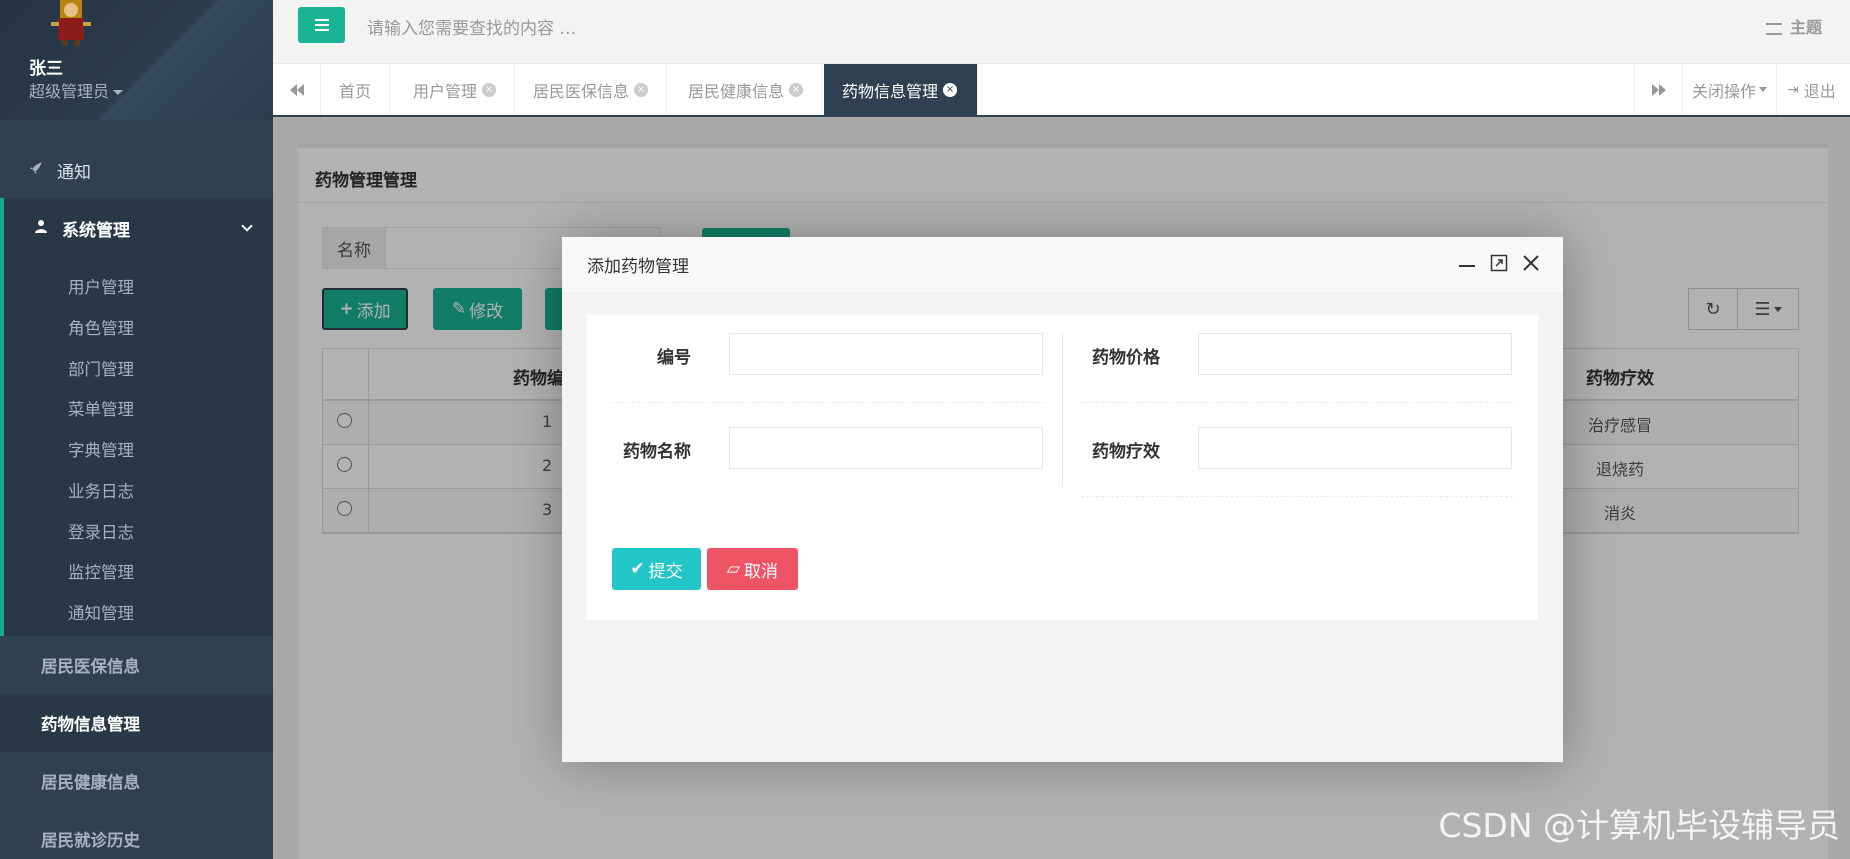  Describe the element at coordinates (69, 91) in the screenshot. I see `profile-role-label: 超级管理员` at that location.